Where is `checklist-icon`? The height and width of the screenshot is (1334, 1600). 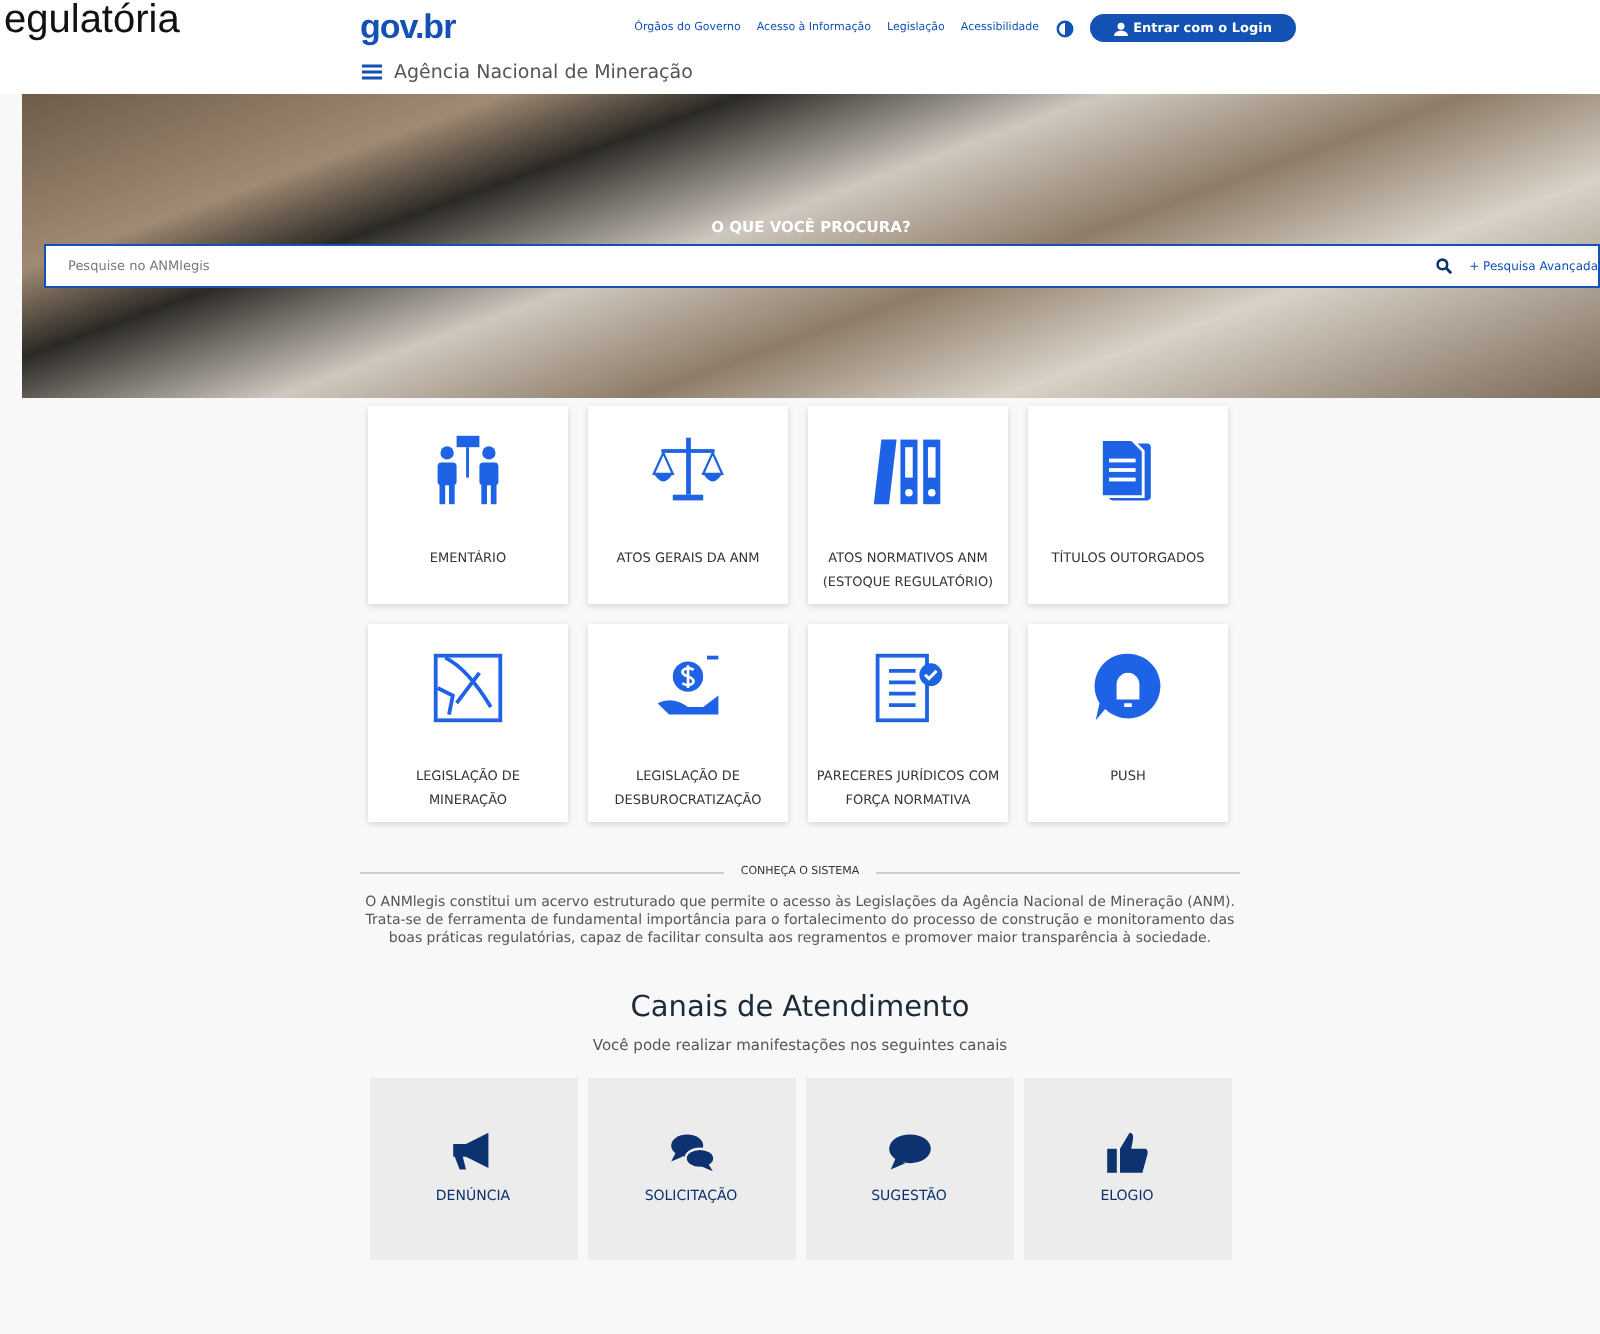 checklist-icon is located at coordinates (908, 688).